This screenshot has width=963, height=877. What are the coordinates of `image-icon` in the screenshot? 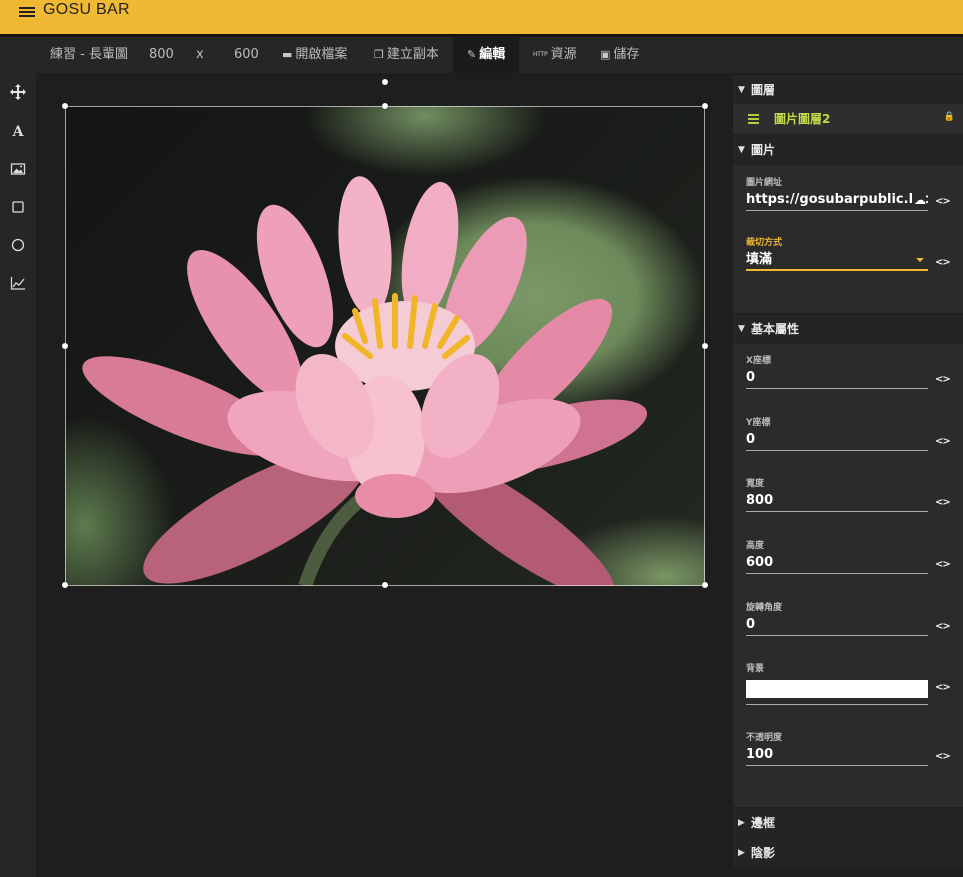 It's located at (18, 170).